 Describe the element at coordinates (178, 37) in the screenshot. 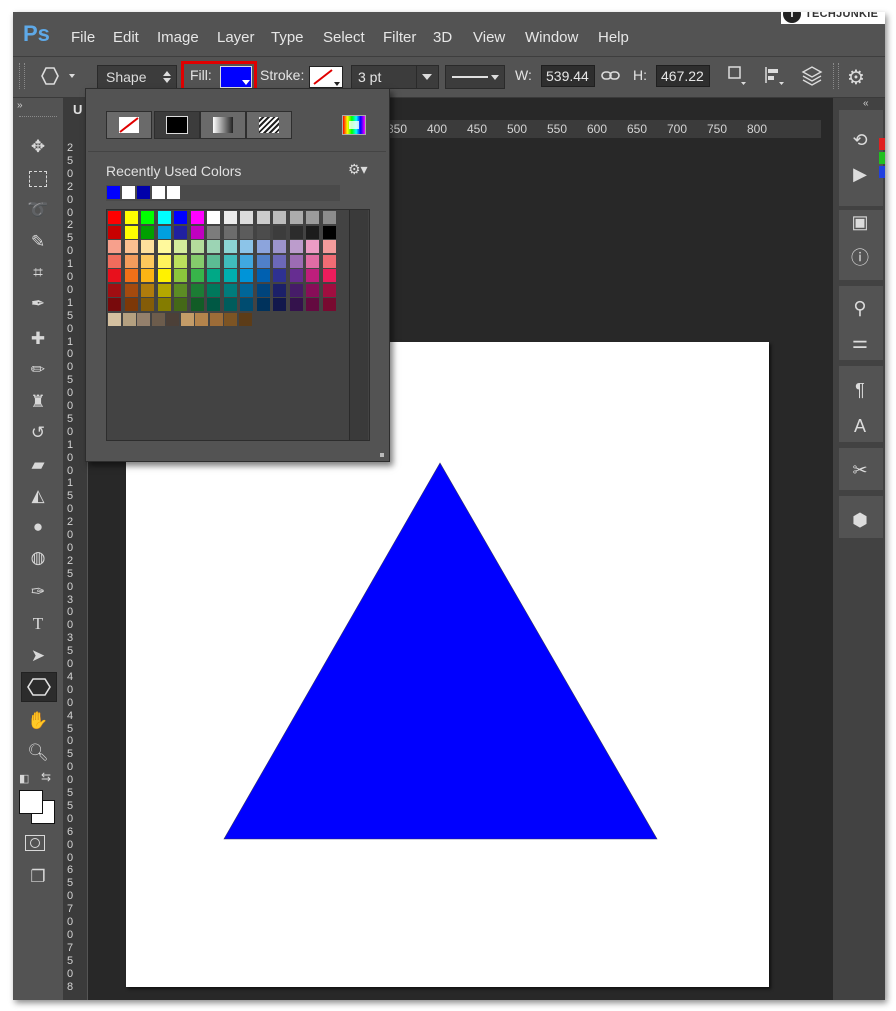

I see `menu-image: Image` at that location.